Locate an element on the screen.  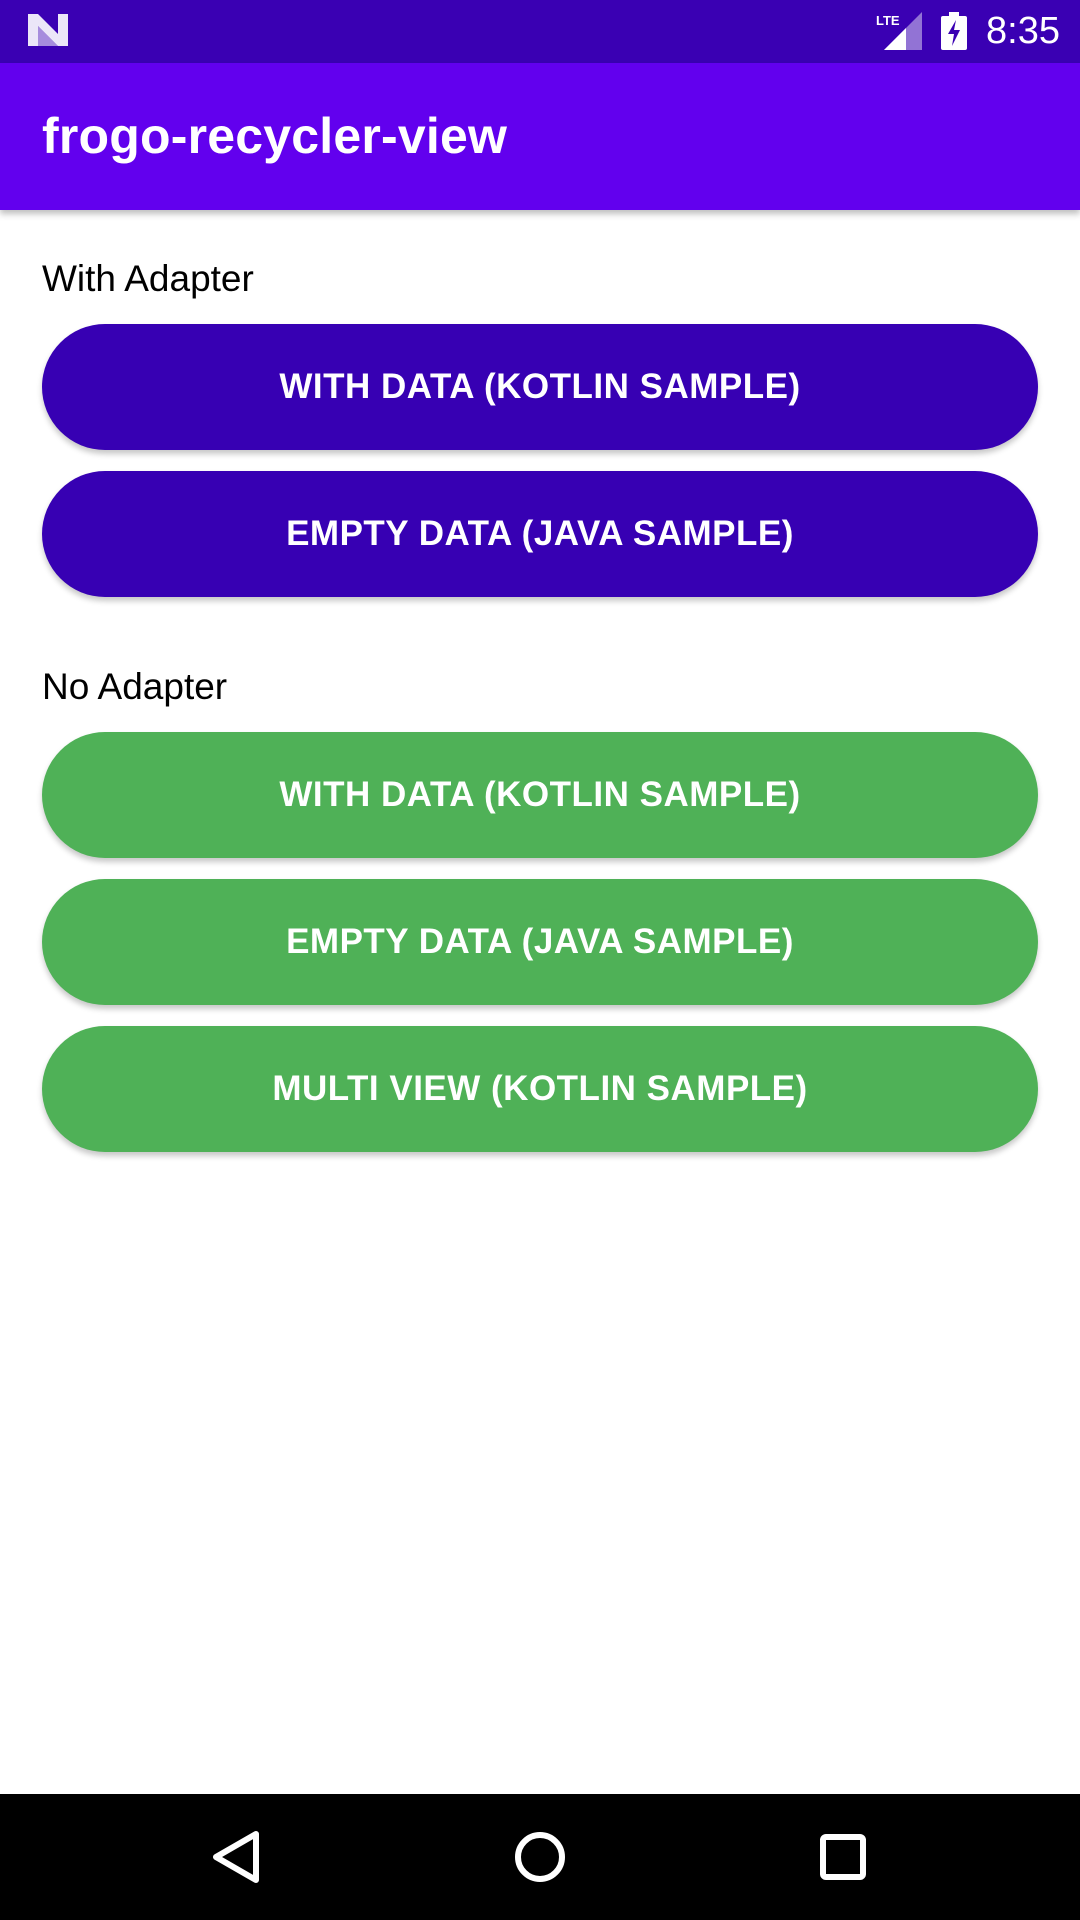
android-n-icon is located at coordinates (48, 30).